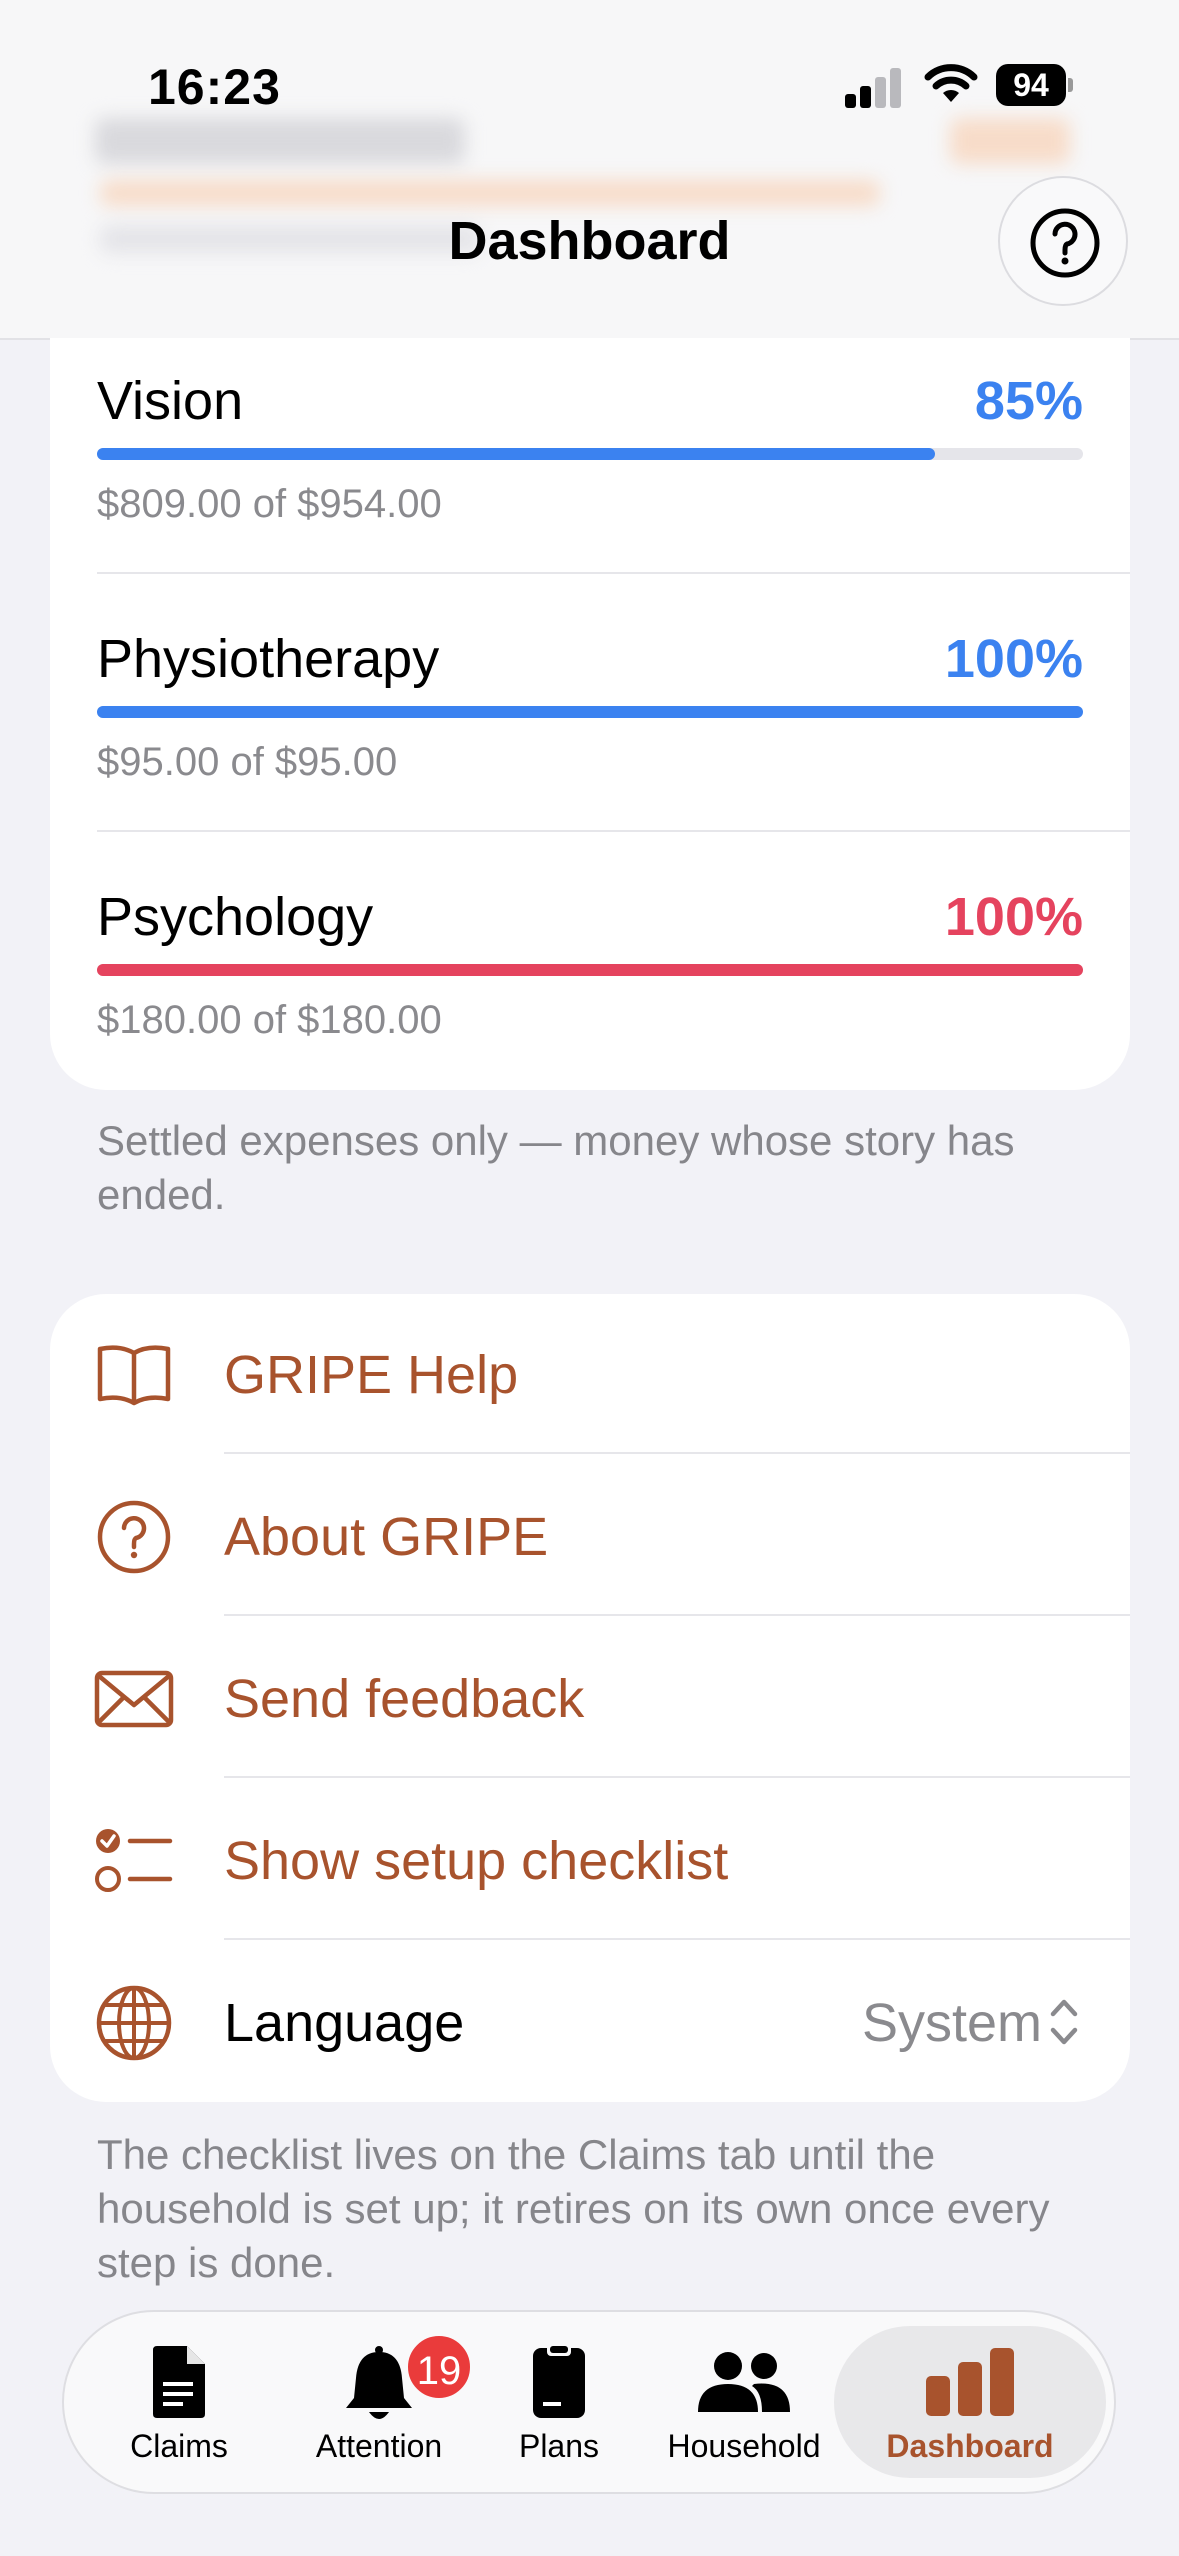 The width and height of the screenshot is (1179, 2556). Describe the element at coordinates (1028, 401) in the screenshot. I see `category-percent: 85%` at that location.